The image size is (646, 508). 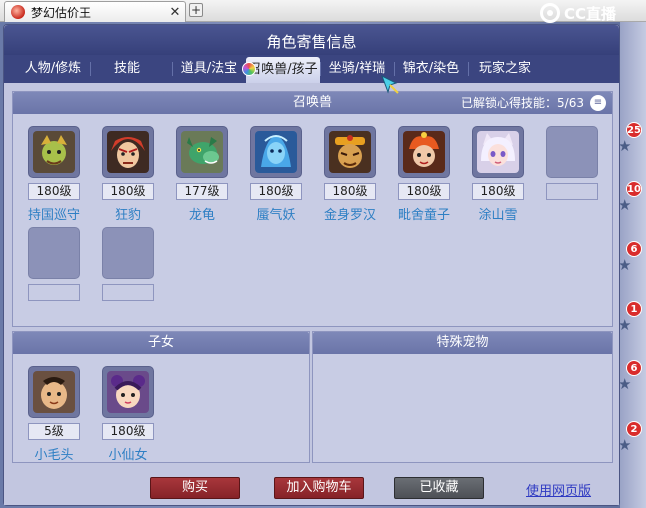 I want to click on pet-name: 涂山雪, so click(x=498, y=213).